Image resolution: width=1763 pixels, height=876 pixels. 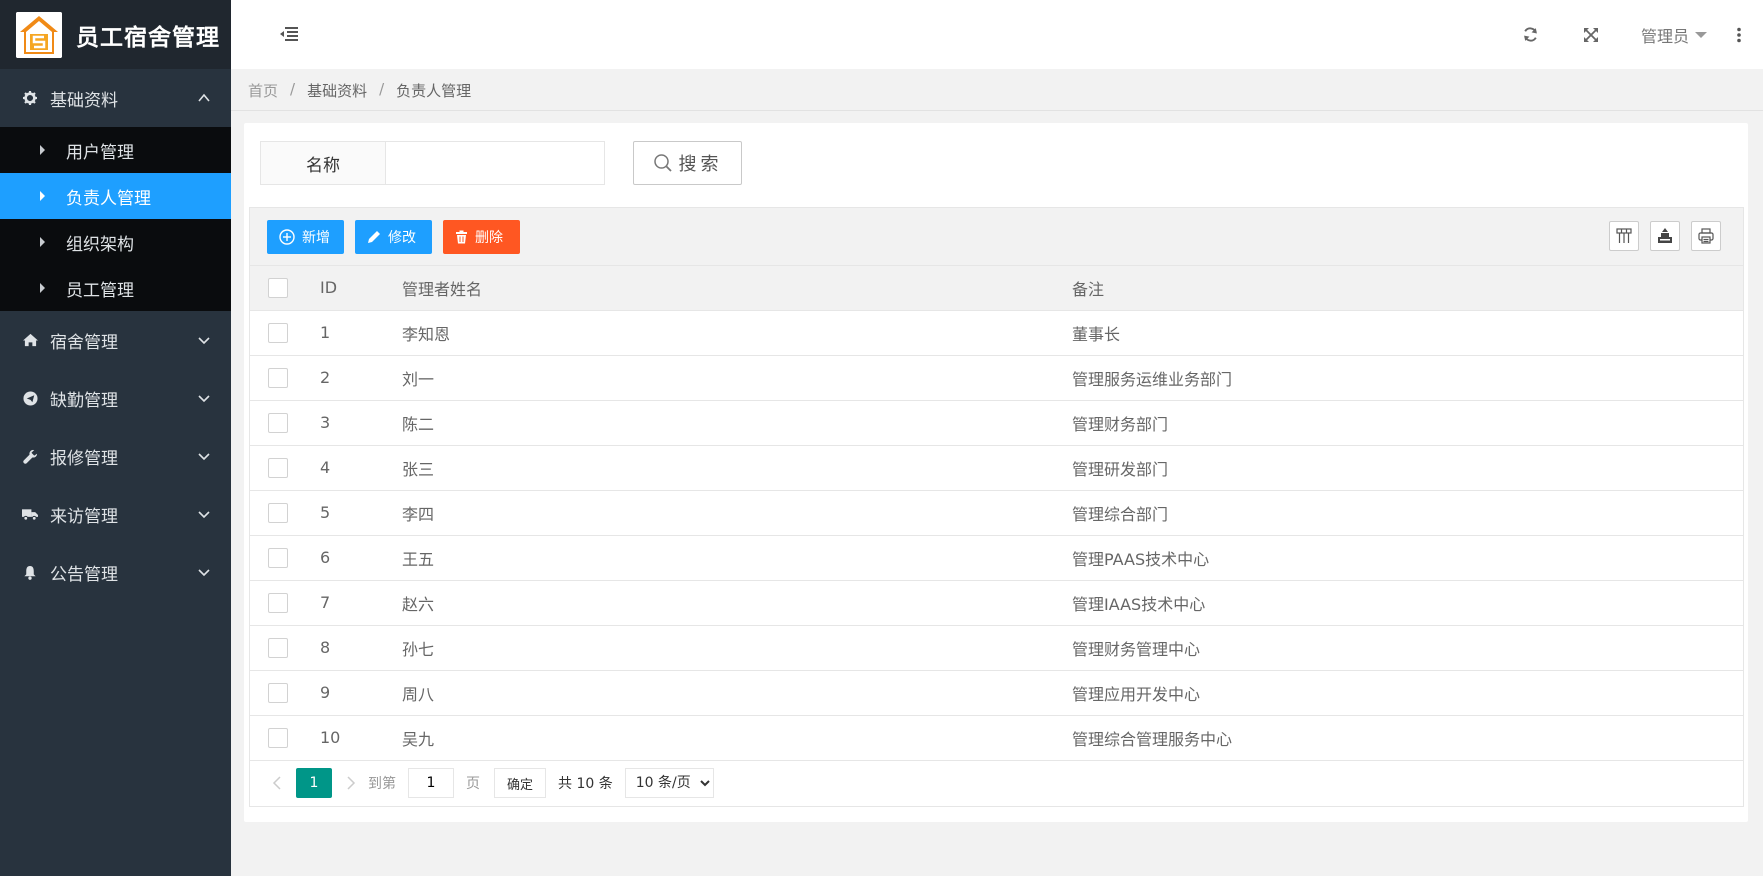 I want to click on nav-head-visit: 来访管理, so click(x=115, y=514).